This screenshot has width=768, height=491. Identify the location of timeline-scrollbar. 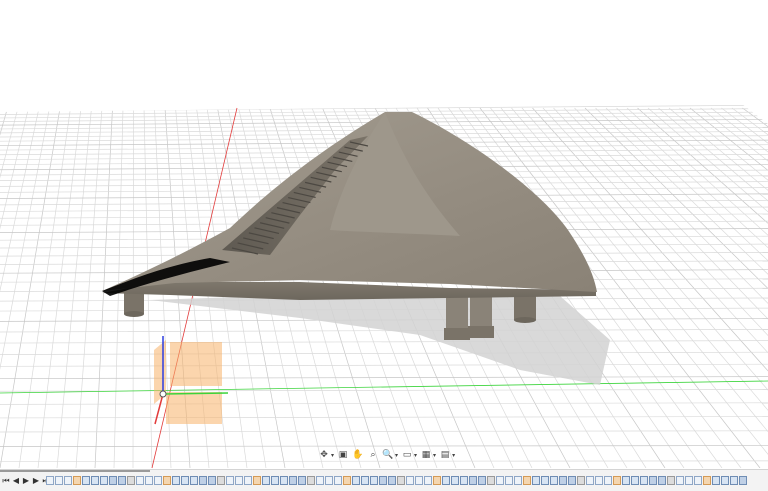
(75, 471).